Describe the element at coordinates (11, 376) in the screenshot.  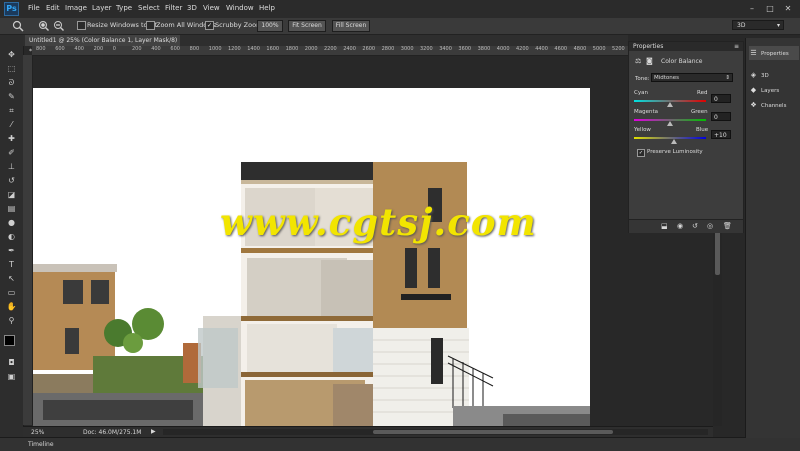
I see `screen-mode-icon: ▣` at that location.